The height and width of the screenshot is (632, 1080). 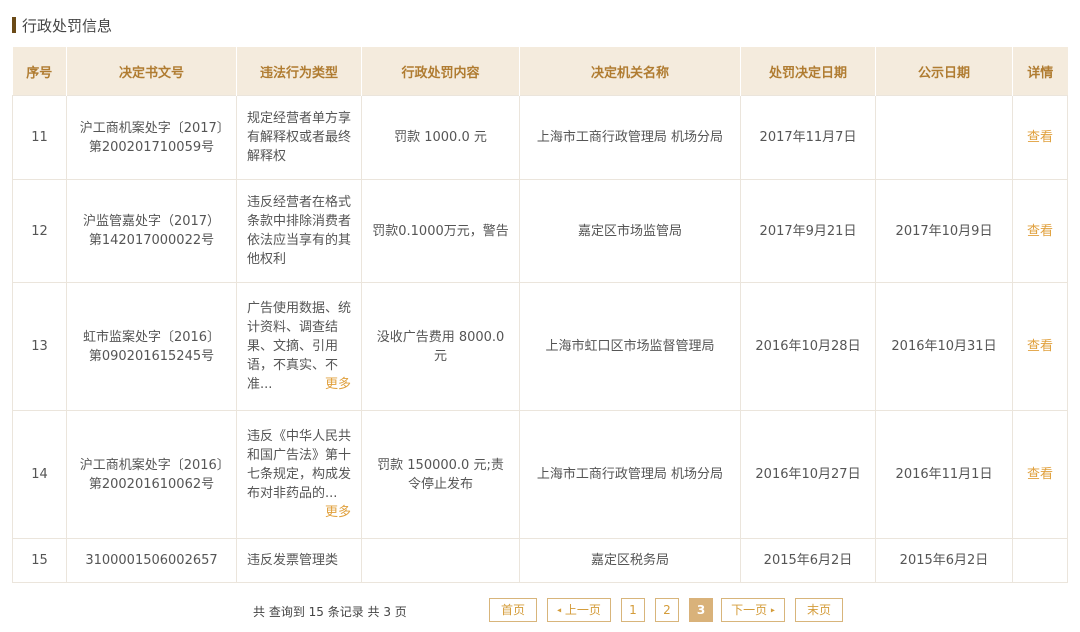 I want to click on cell-doc-number: 3100001506002657, so click(x=151, y=560).